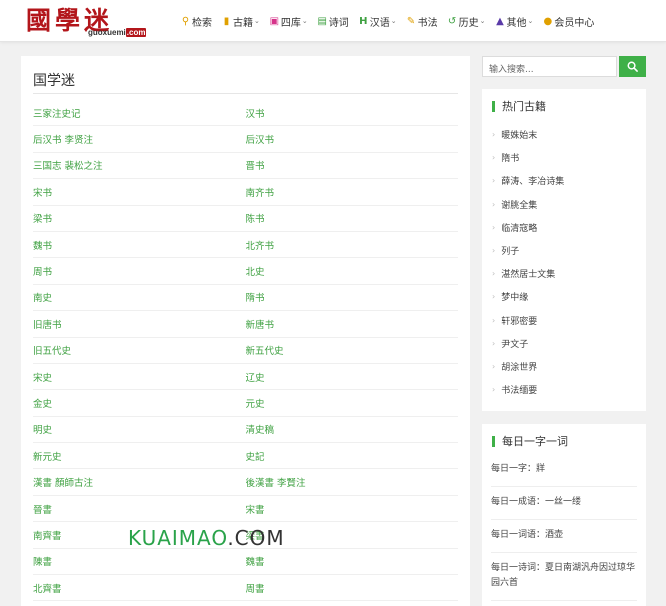 Image resolution: width=666 pixels, height=606 pixels. Describe the element at coordinates (565, 320) in the screenshot. I see `hot-book-link: › 轩邪密要` at that location.